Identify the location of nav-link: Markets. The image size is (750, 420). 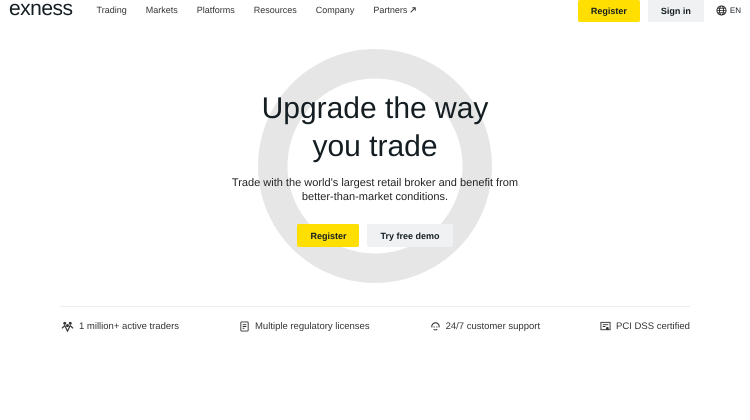
(162, 10).